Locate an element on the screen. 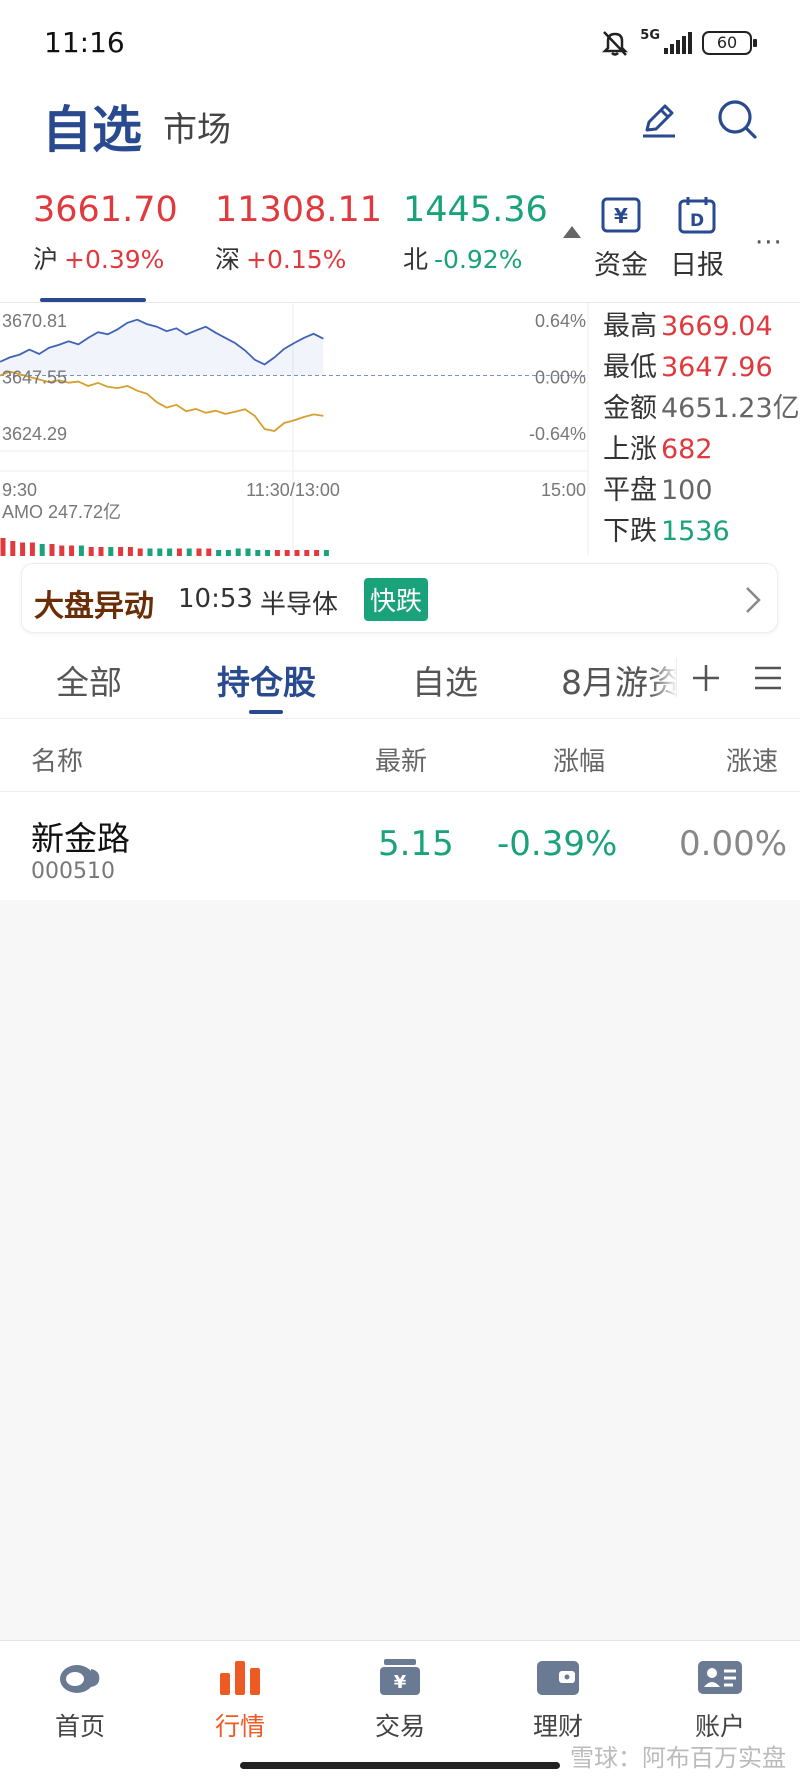 The width and height of the screenshot is (800, 1778). account-icon is located at coordinates (720, 1677).